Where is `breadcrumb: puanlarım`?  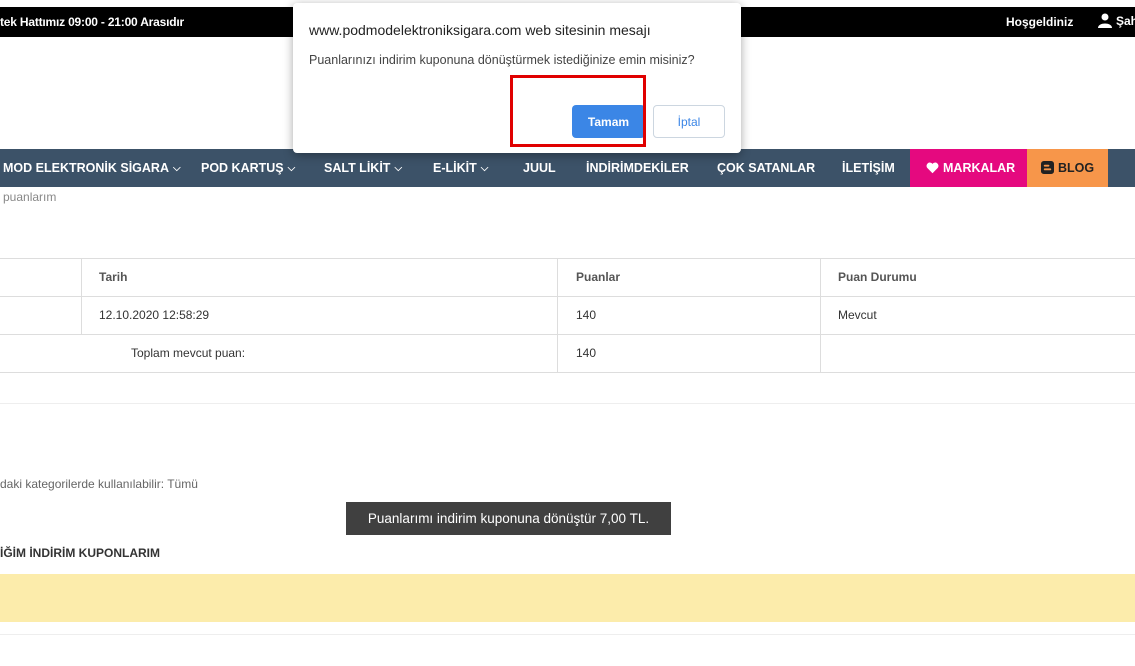 breadcrumb: puanlarım is located at coordinates (30, 197).